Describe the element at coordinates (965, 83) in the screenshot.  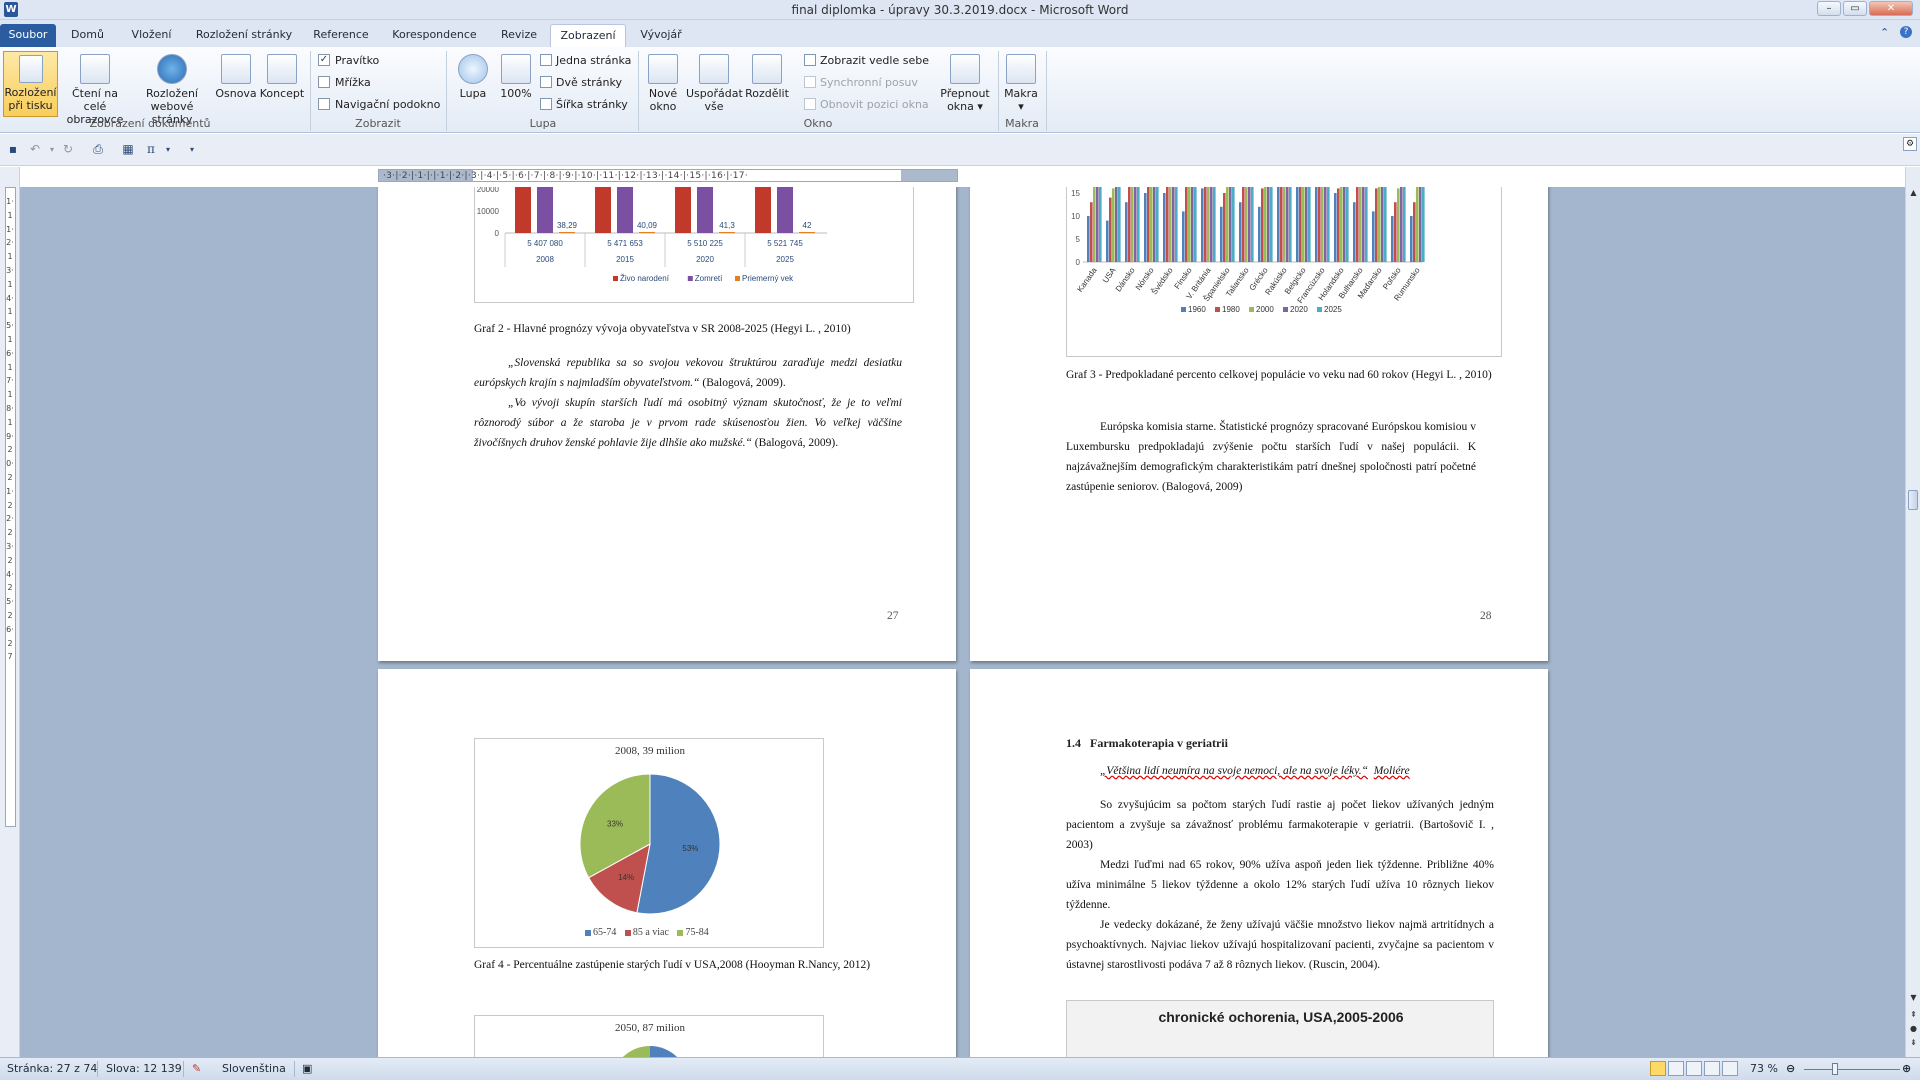
I see `switch-windows-button: Přepnout okna ▾` at that location.